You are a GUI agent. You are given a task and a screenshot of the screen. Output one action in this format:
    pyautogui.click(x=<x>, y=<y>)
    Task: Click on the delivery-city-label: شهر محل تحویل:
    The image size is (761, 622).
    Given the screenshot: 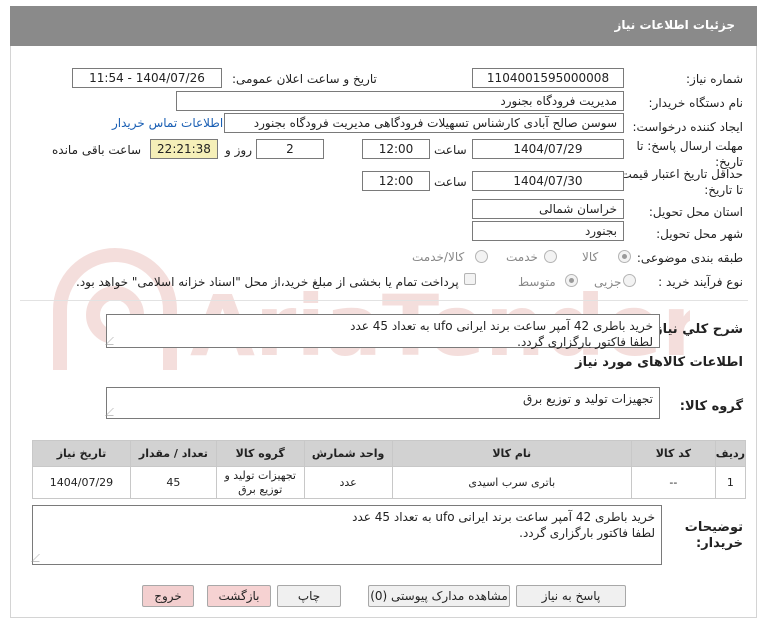 What is the action you would take?
    pyautogui.click(x=699, y=234)
    